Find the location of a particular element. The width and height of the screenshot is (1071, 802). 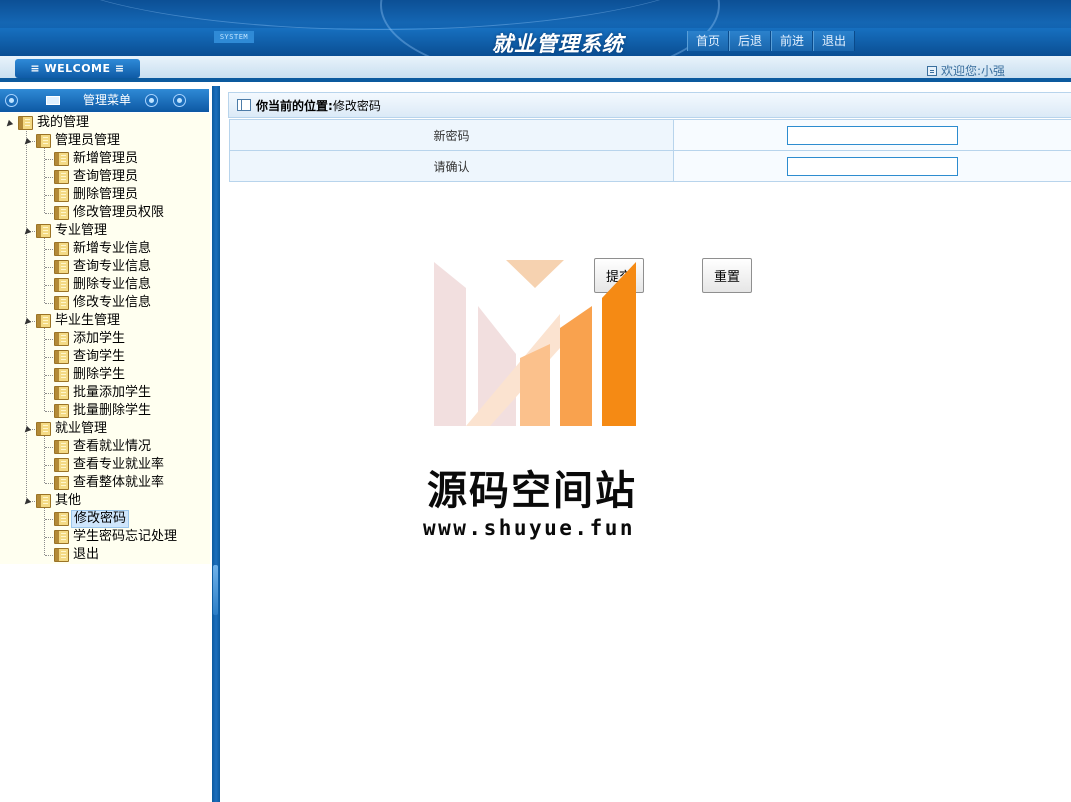

form-cell is located at coordinates (872, 166).